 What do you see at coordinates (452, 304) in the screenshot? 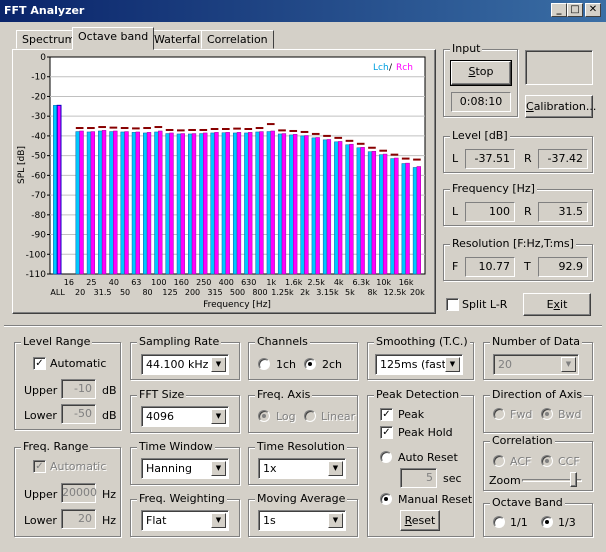
I see `split-lr-checkbox` at bounding box center [452, 304].